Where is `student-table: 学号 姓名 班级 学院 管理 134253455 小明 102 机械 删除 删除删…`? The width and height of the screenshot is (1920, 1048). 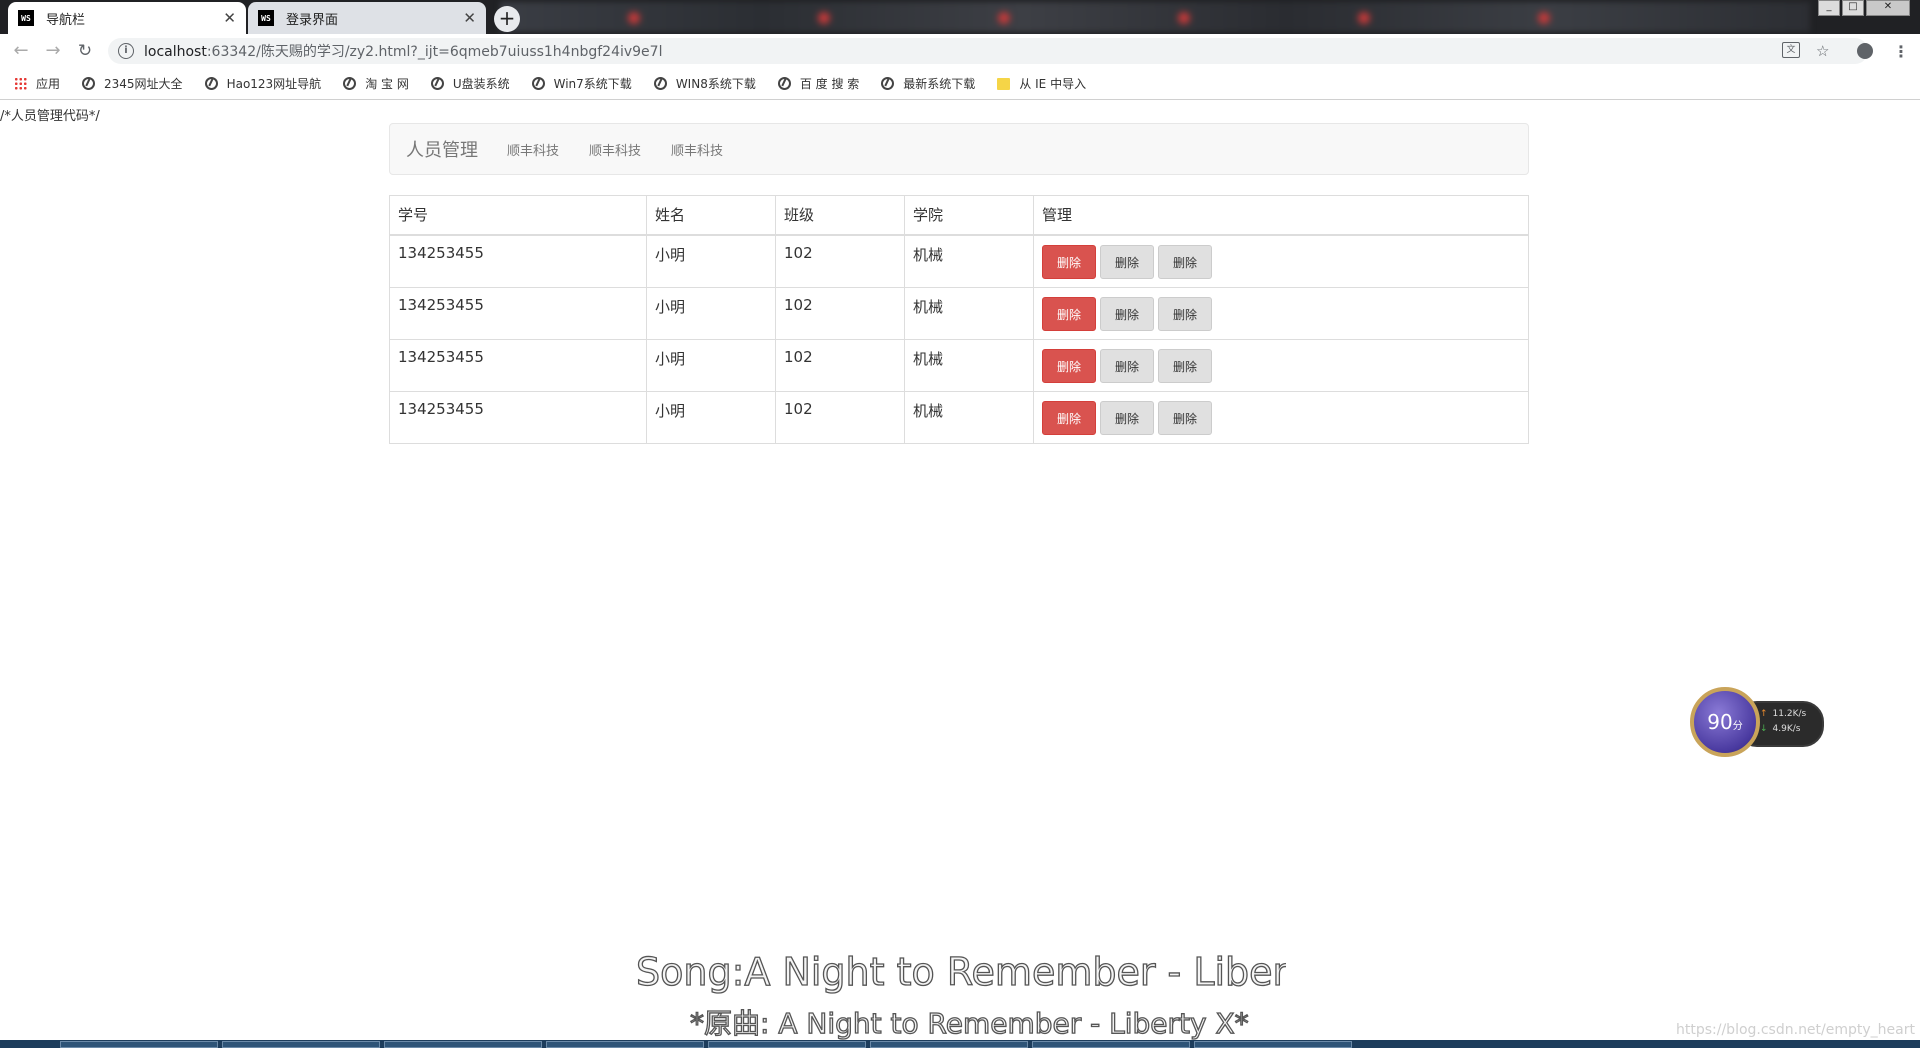
student-table: 学号 姓名 班级 学院 管理 134253455 小明 102 机械 删除 删除删… is located at coordinates (959, 319).